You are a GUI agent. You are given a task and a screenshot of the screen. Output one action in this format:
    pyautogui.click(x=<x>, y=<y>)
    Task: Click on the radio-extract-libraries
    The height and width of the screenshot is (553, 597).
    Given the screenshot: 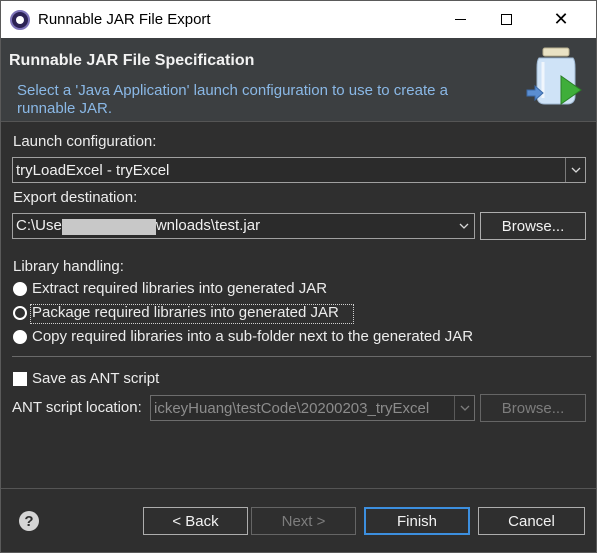 What is the action you would take?
    pyautogui.click(x=20, y=289)
    